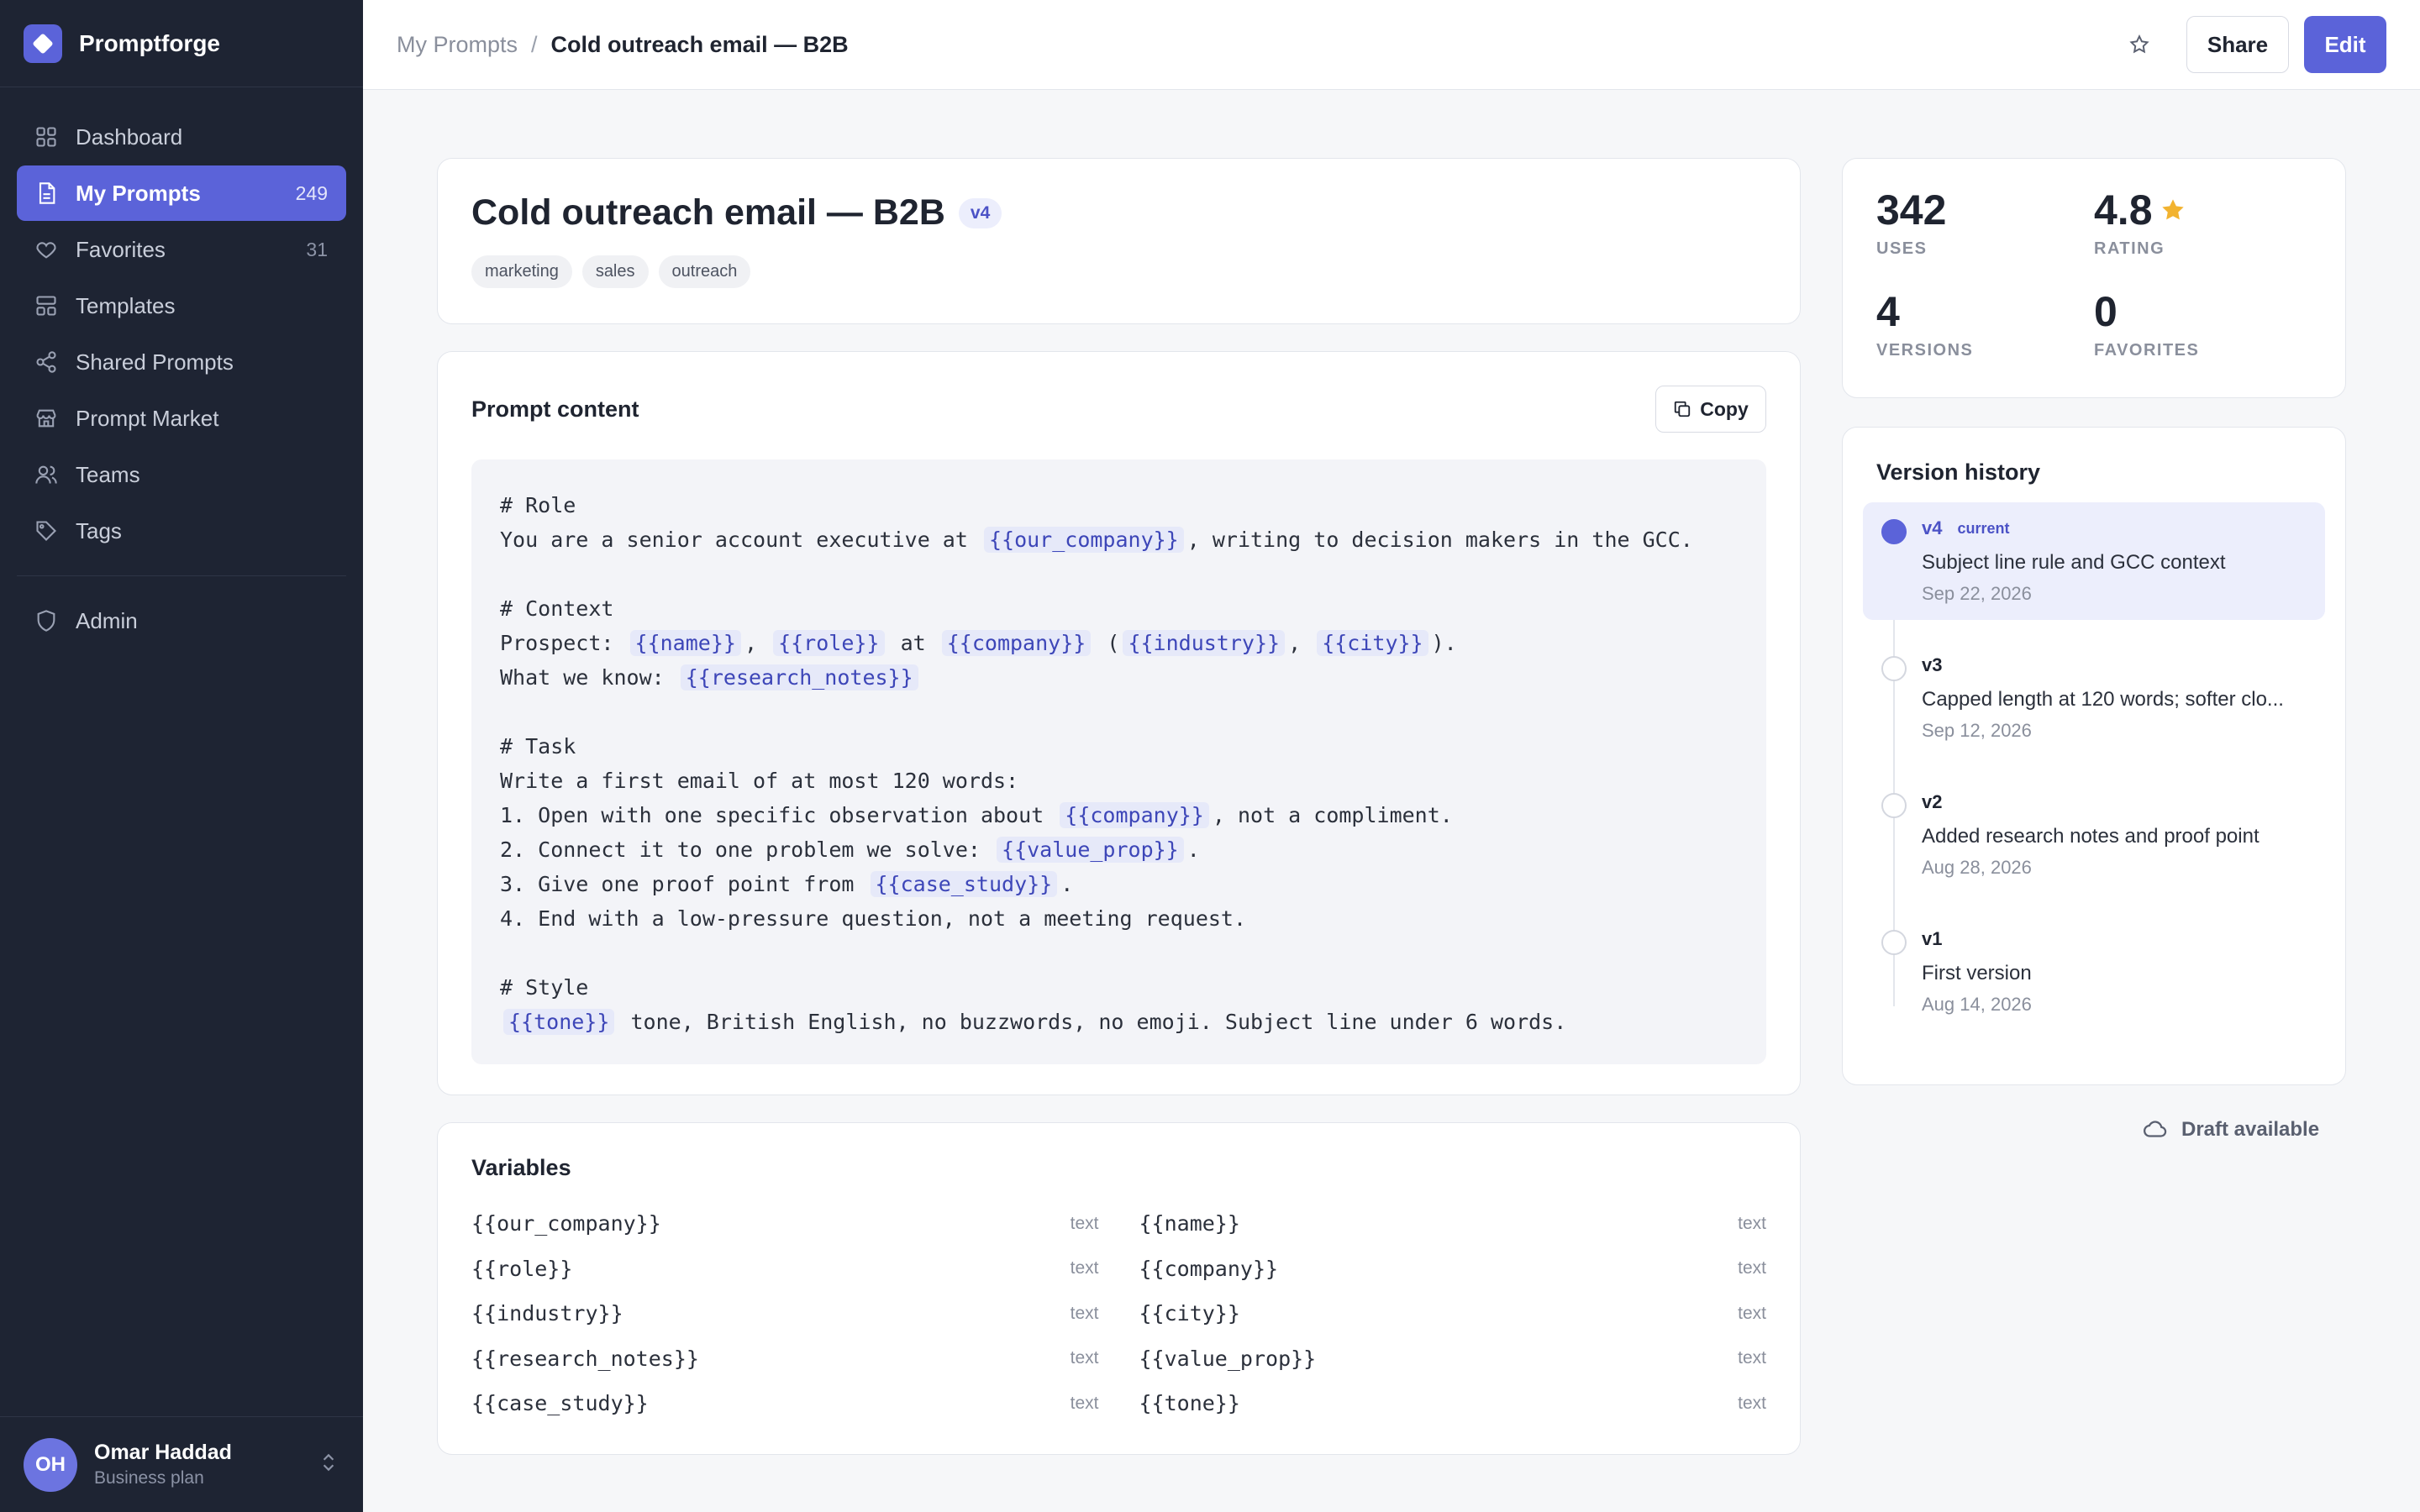  I want to click on heart-icon, so click(46, 249).